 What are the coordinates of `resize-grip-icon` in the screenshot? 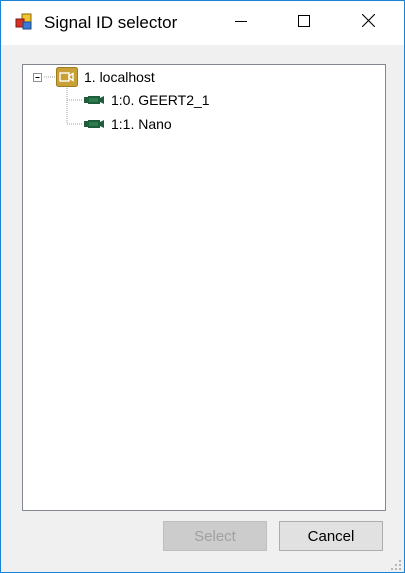 It's located at (396, 564).